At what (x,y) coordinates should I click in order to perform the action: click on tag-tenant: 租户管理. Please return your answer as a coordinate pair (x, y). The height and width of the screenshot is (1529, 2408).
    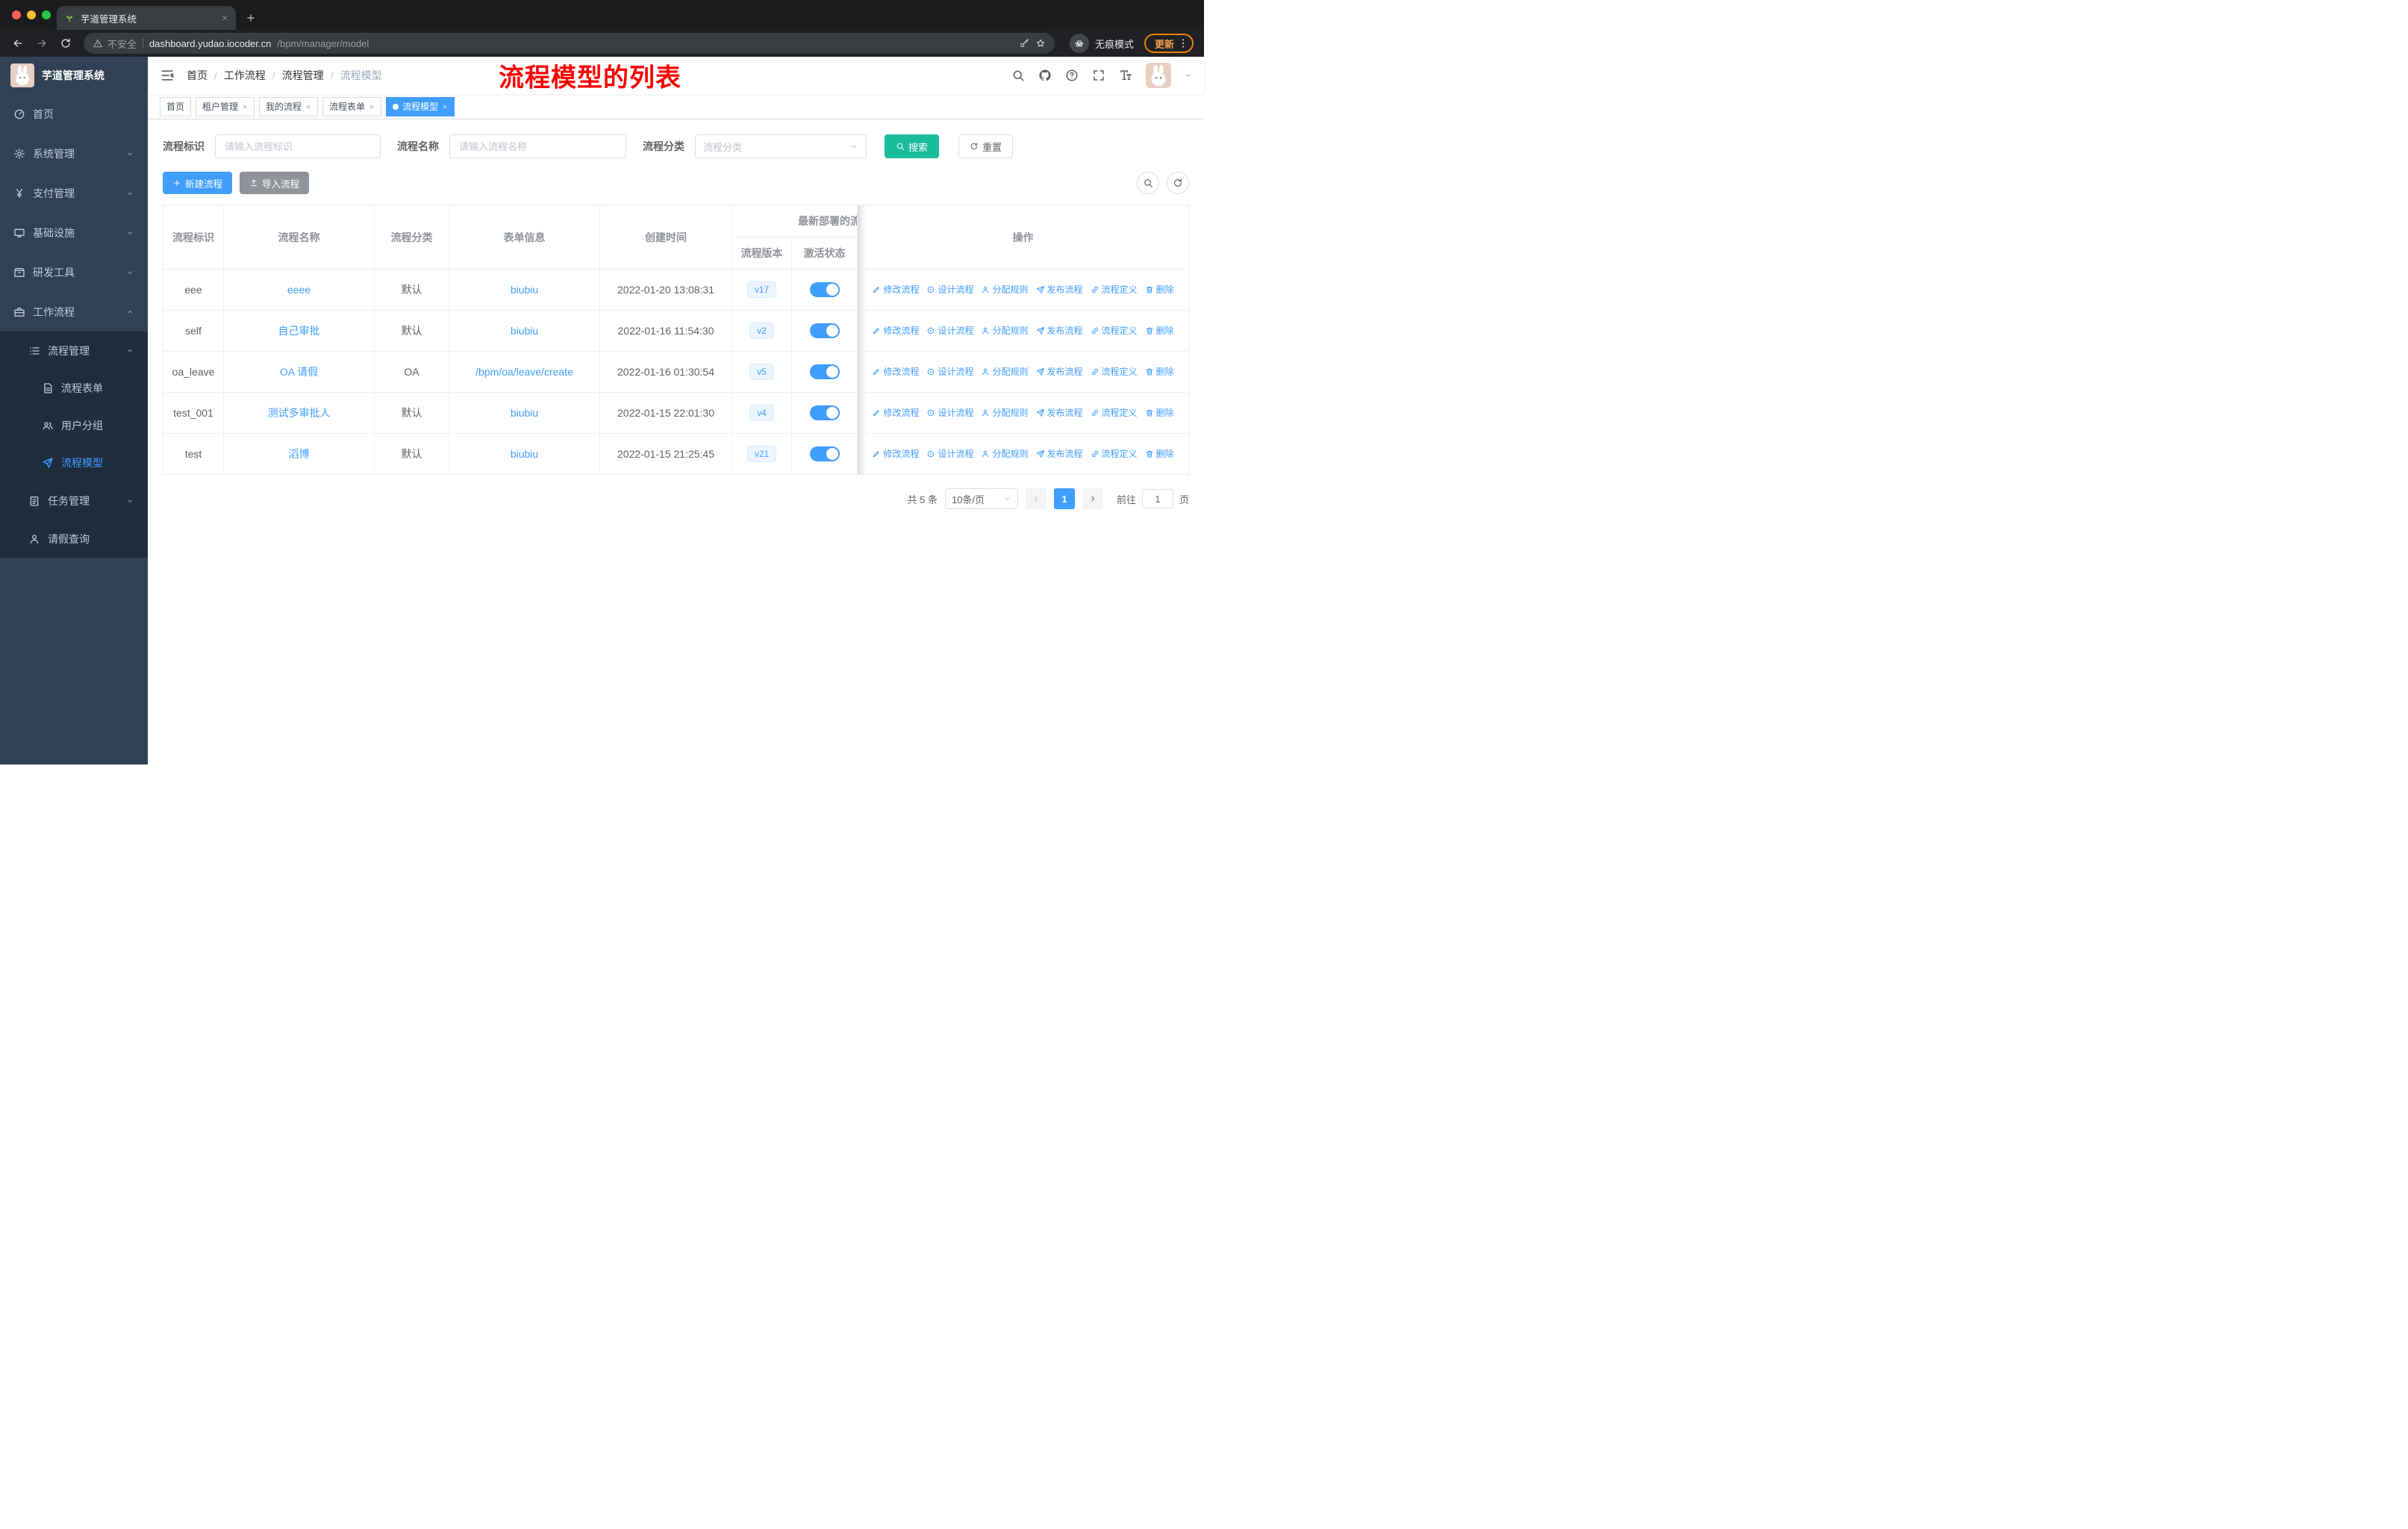
    Looking at the image, I should click on (225, 106).